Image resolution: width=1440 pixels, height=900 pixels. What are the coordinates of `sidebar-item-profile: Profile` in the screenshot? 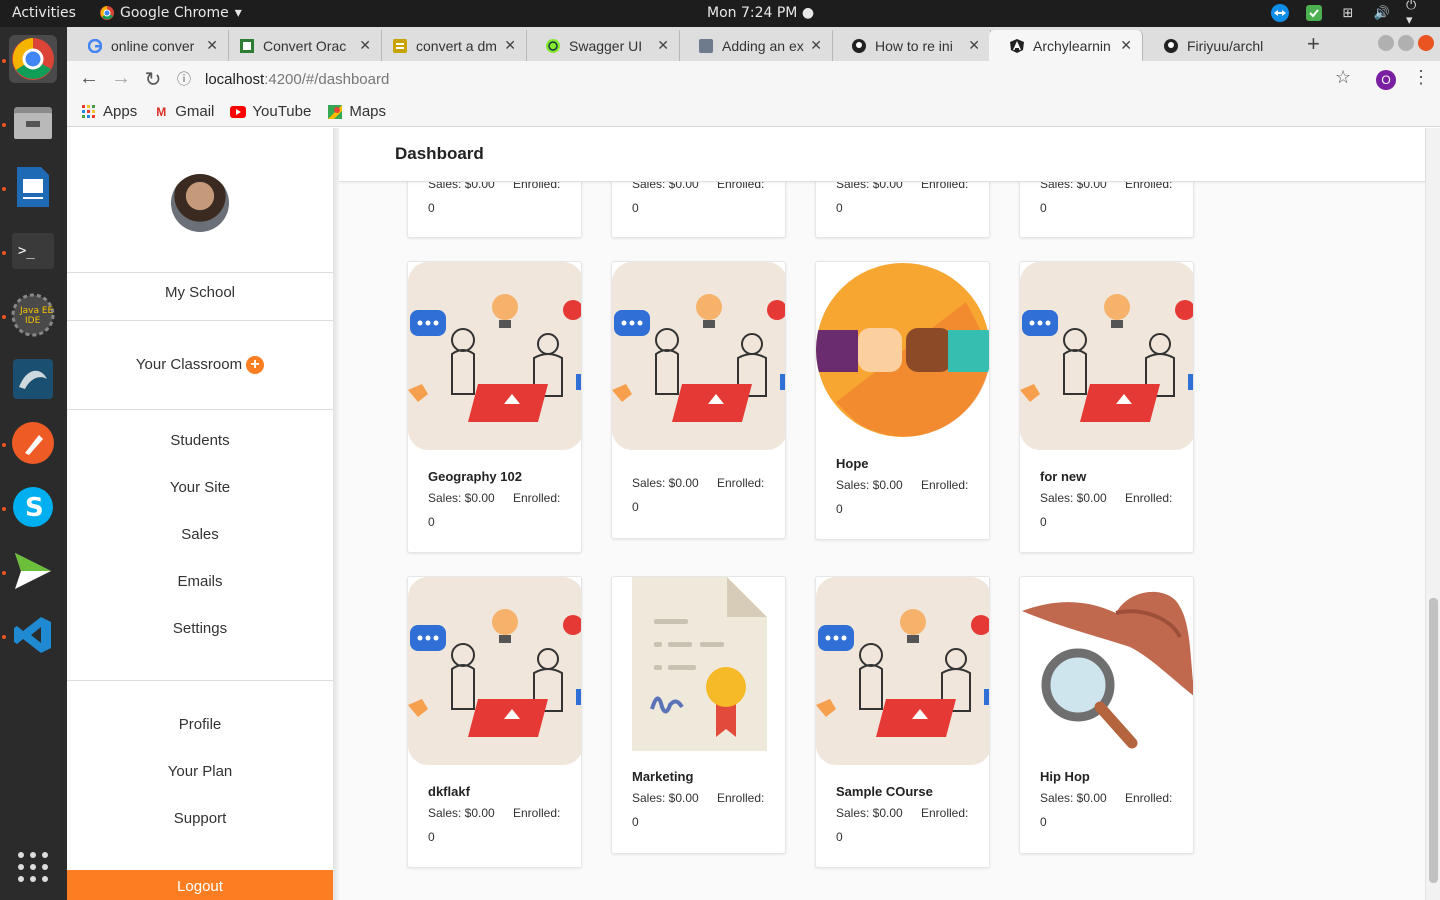 It's located at (200, 724).